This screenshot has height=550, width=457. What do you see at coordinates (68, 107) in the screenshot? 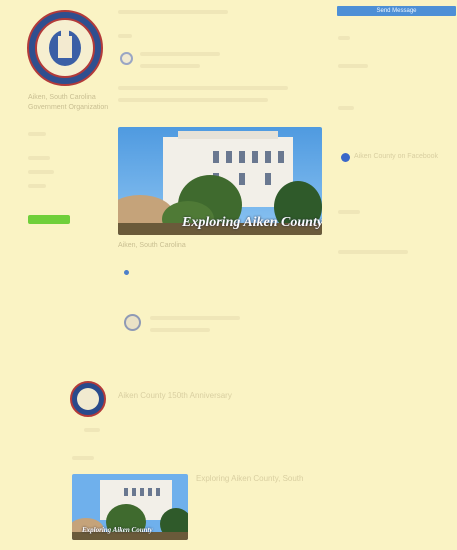
I see `sidebar-line-2: Government Organization` at bounding box center [68, 107].